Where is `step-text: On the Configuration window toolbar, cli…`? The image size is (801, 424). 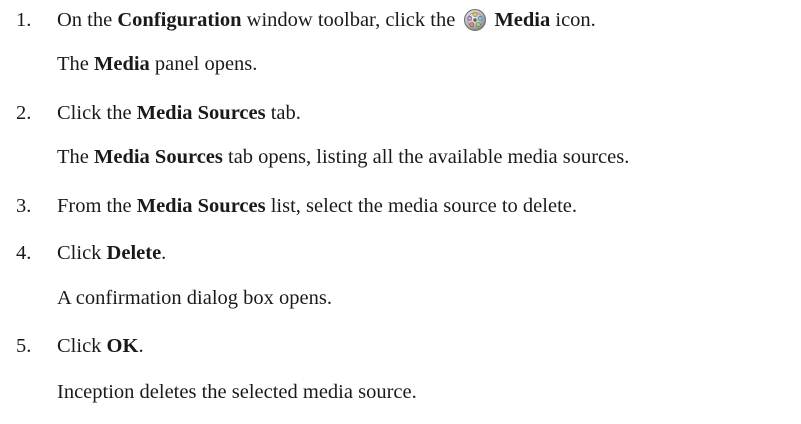 step-text: On the Configuration window toolbar, cli… is located at coordinates (326, 20).